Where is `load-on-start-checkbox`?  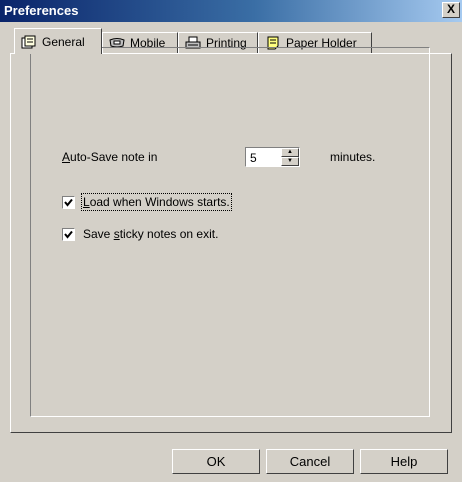 load-on-start-checkbox is located at coordinates (68, 202).